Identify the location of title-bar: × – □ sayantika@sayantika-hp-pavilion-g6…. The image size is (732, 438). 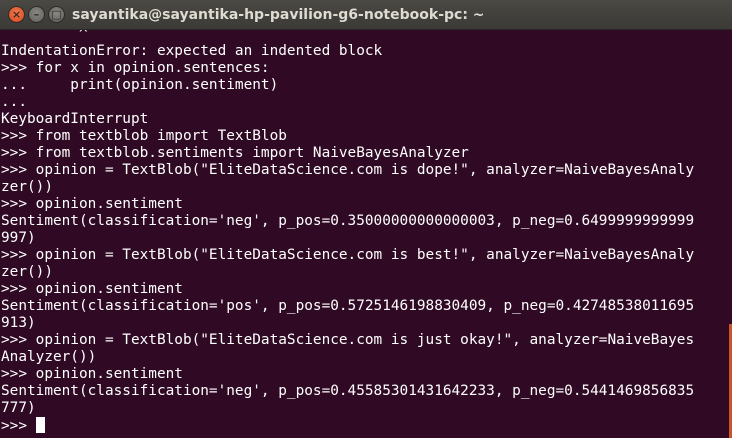
(366, 15).